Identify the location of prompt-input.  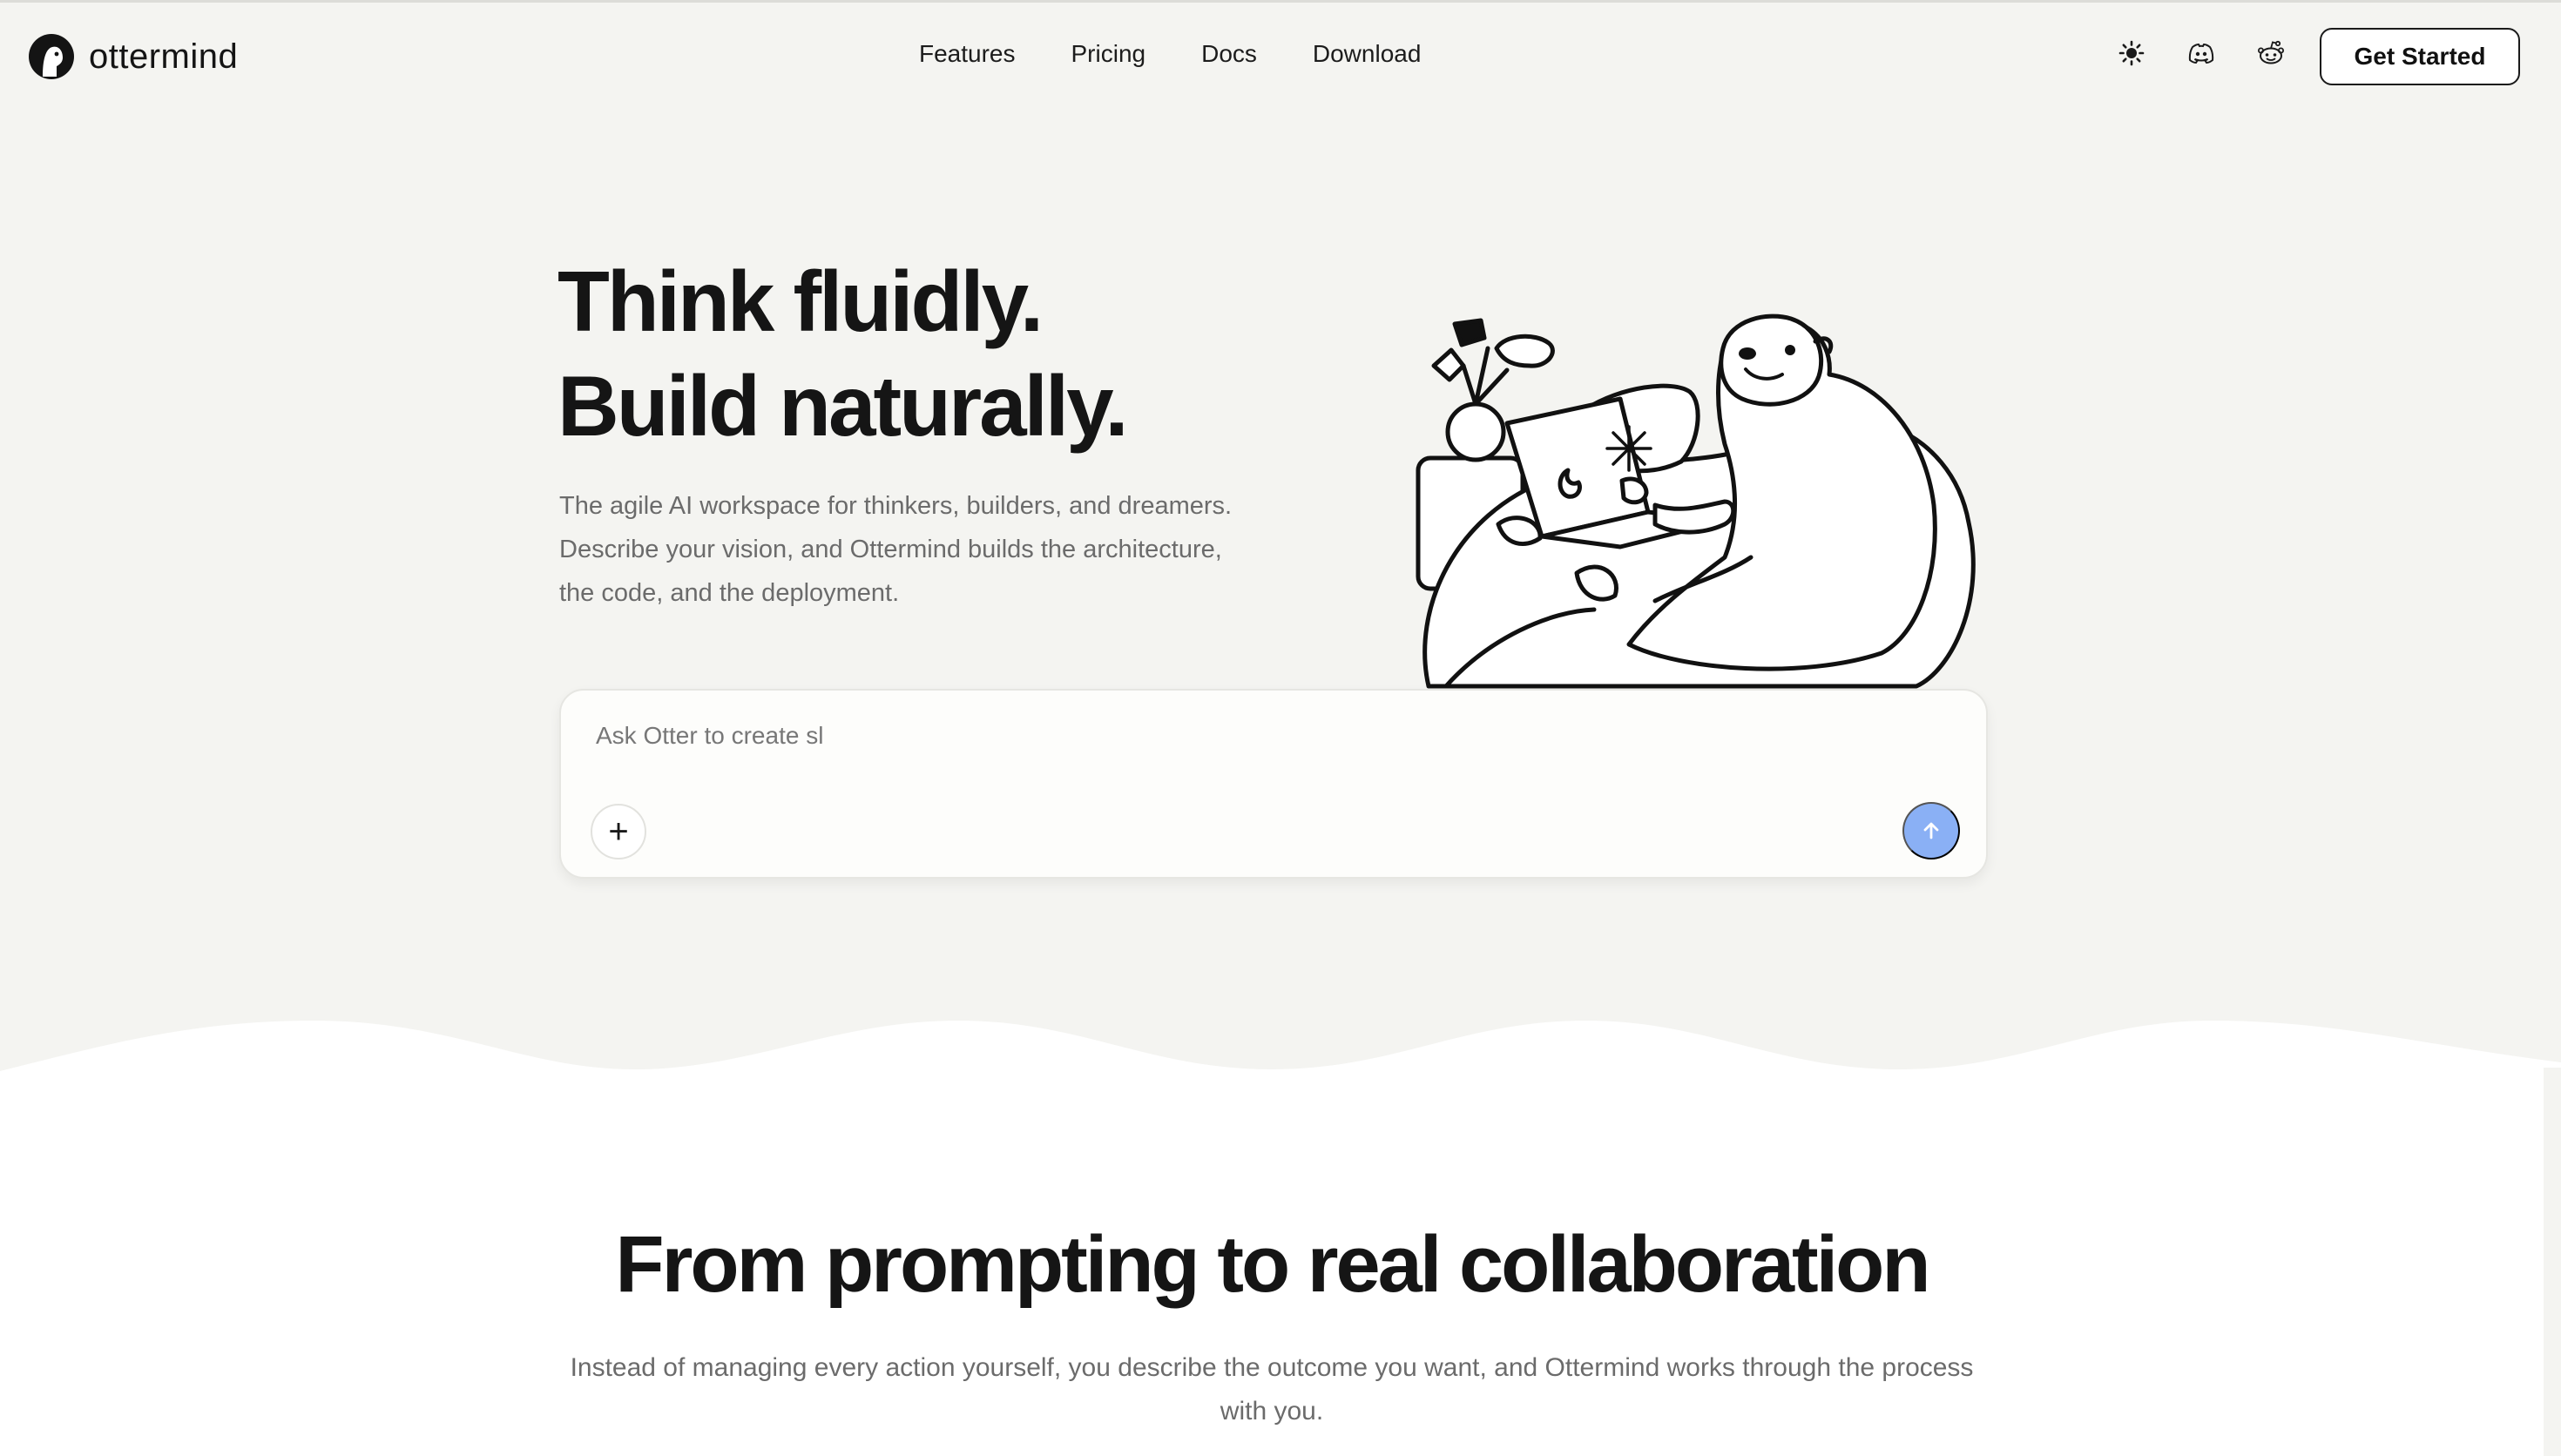
(1205, 736).